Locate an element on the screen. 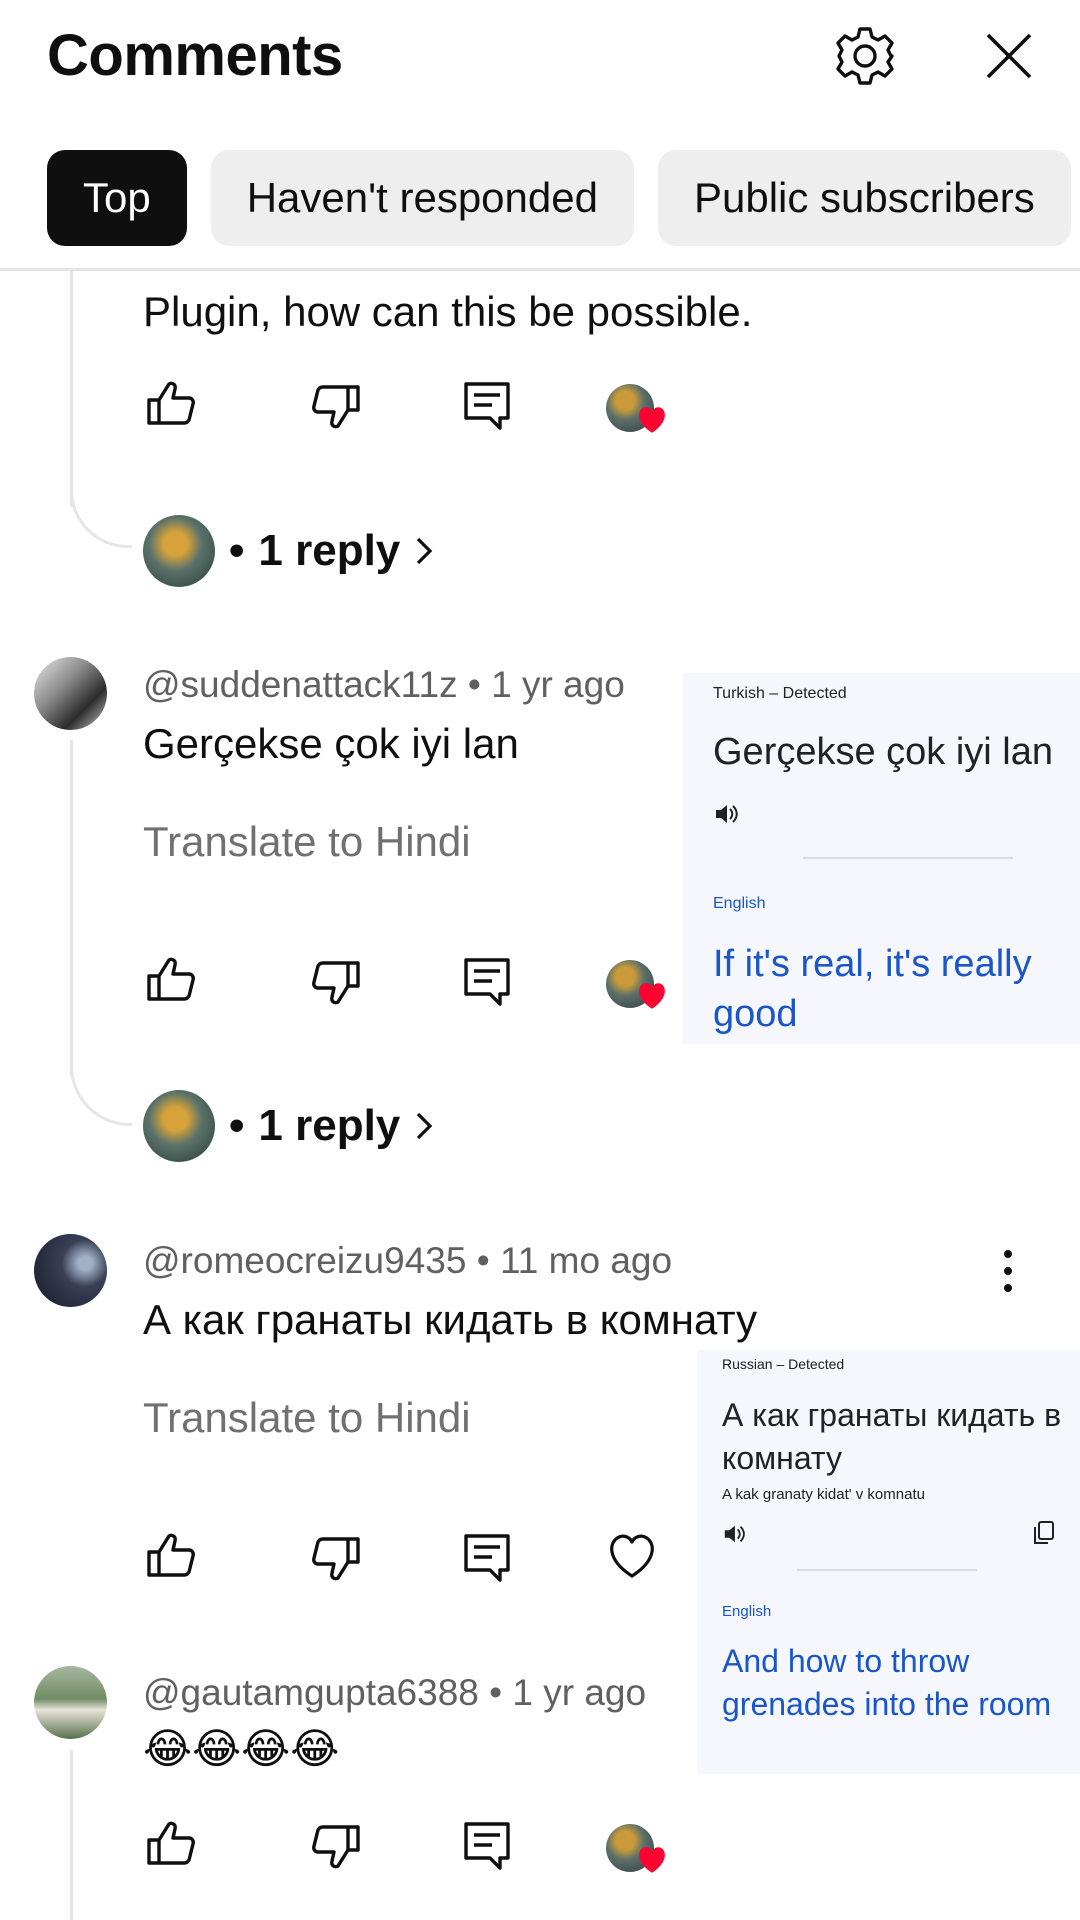 This screenshot has width=1080, height=1920. header-divider is located at coordinates (540, 269).